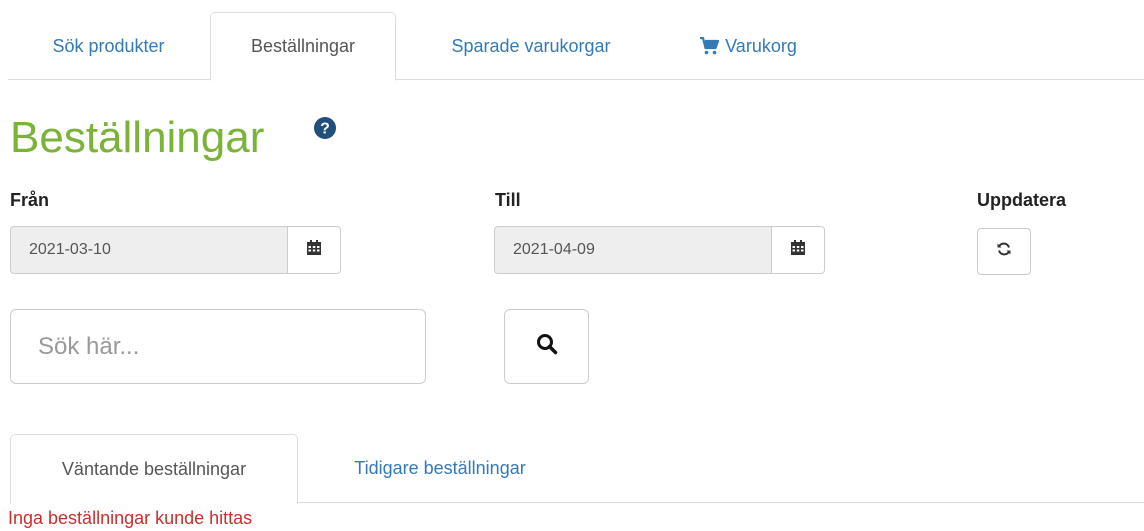  Describe the element at coordinates (761, 45) in the screenshot. I see `tab-label: Varukorg` at that location.